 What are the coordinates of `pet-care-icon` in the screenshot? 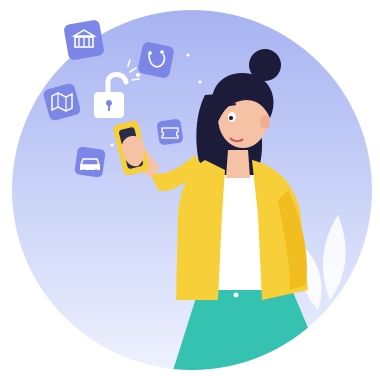 It's located at (156, 60).